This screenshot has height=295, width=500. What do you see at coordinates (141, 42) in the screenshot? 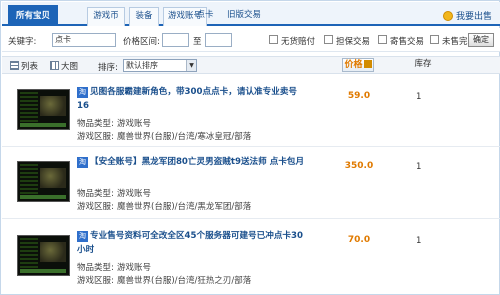
I see `price-range-label: 价格区间:` at bounding box center [141, 42].